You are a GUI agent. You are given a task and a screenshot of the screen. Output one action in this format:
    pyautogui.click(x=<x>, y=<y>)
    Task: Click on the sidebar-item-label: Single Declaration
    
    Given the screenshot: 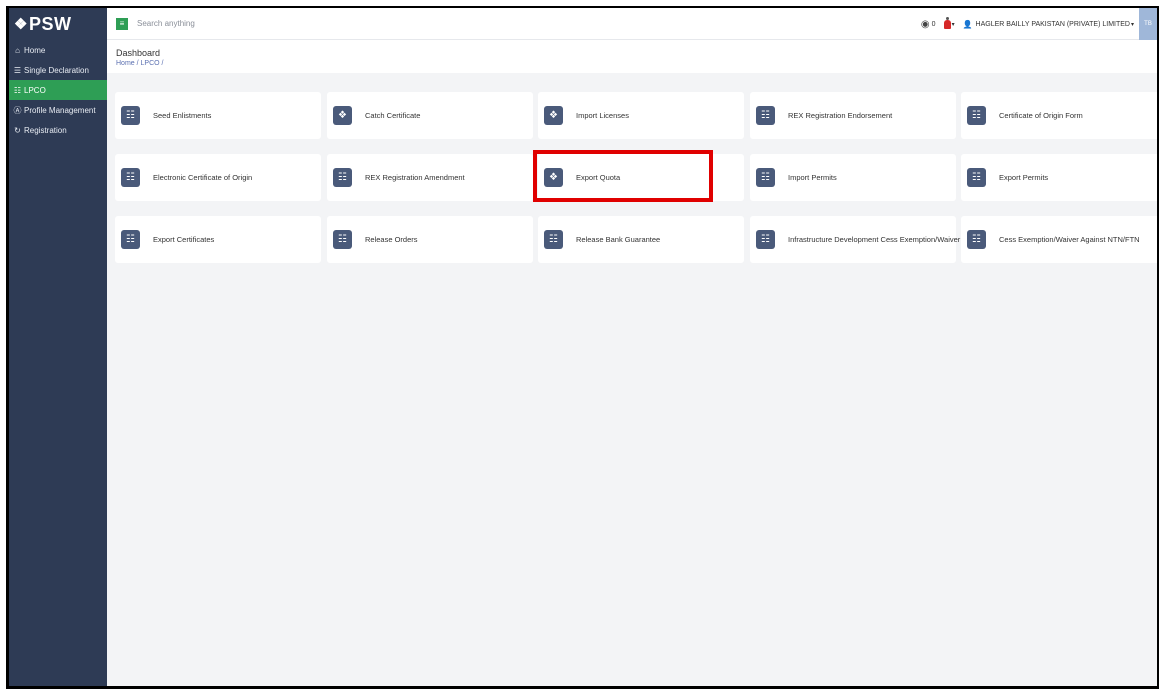 What is the action you would take?
    pyautogui.click(x=56, y=70)
    